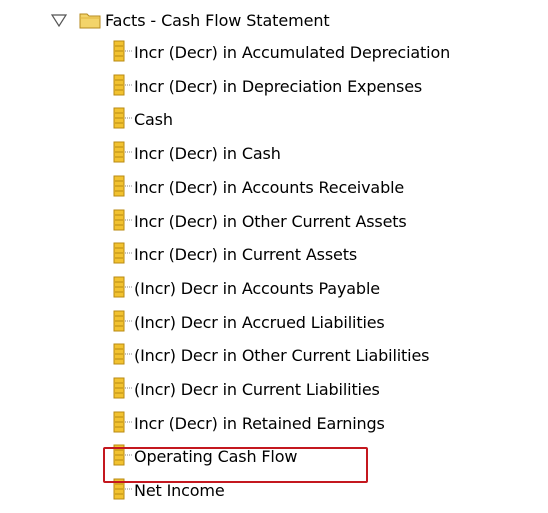 The image size is (548, 513). Describe the element at coordinates (282, 355) in the screenshot. I see `tree-item-label: (Incr) Decr in Other Current Liabilities` at that location.